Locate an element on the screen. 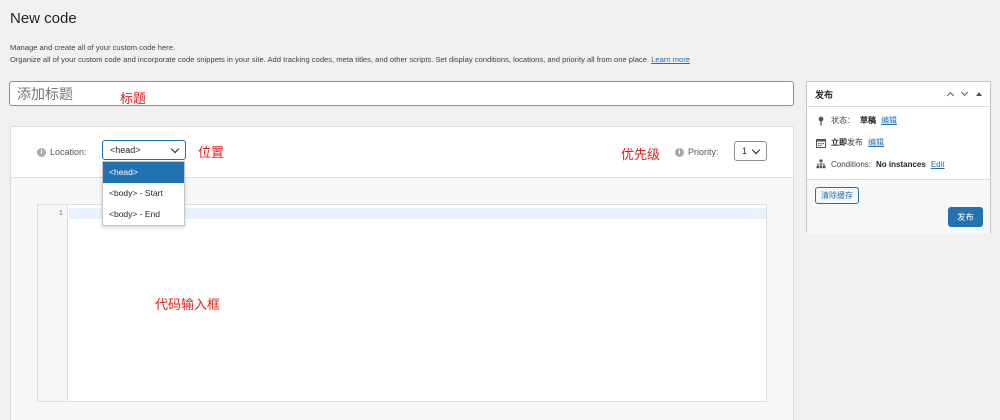 This screenshot has height=420, width=1000. pin-icon is located at coordinates (821, 120).